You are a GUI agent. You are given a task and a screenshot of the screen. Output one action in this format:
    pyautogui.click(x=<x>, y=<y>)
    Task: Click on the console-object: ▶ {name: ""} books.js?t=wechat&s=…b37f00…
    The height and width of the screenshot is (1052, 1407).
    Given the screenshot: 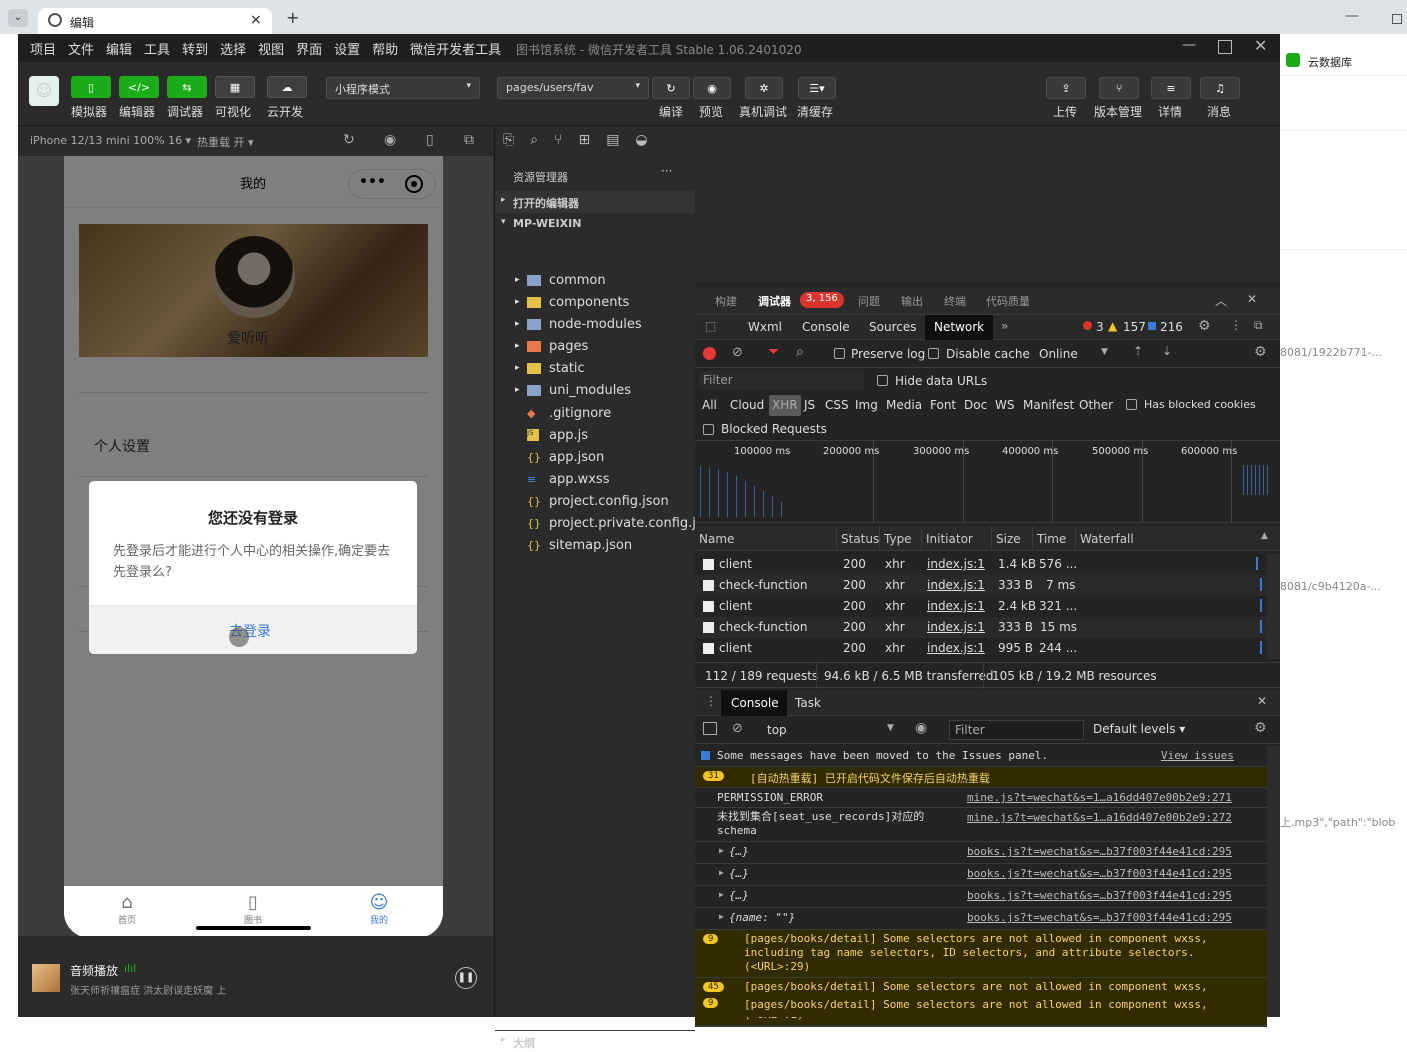 What is the action you would take?
    pyautogui.click(x=981, y=919)
    